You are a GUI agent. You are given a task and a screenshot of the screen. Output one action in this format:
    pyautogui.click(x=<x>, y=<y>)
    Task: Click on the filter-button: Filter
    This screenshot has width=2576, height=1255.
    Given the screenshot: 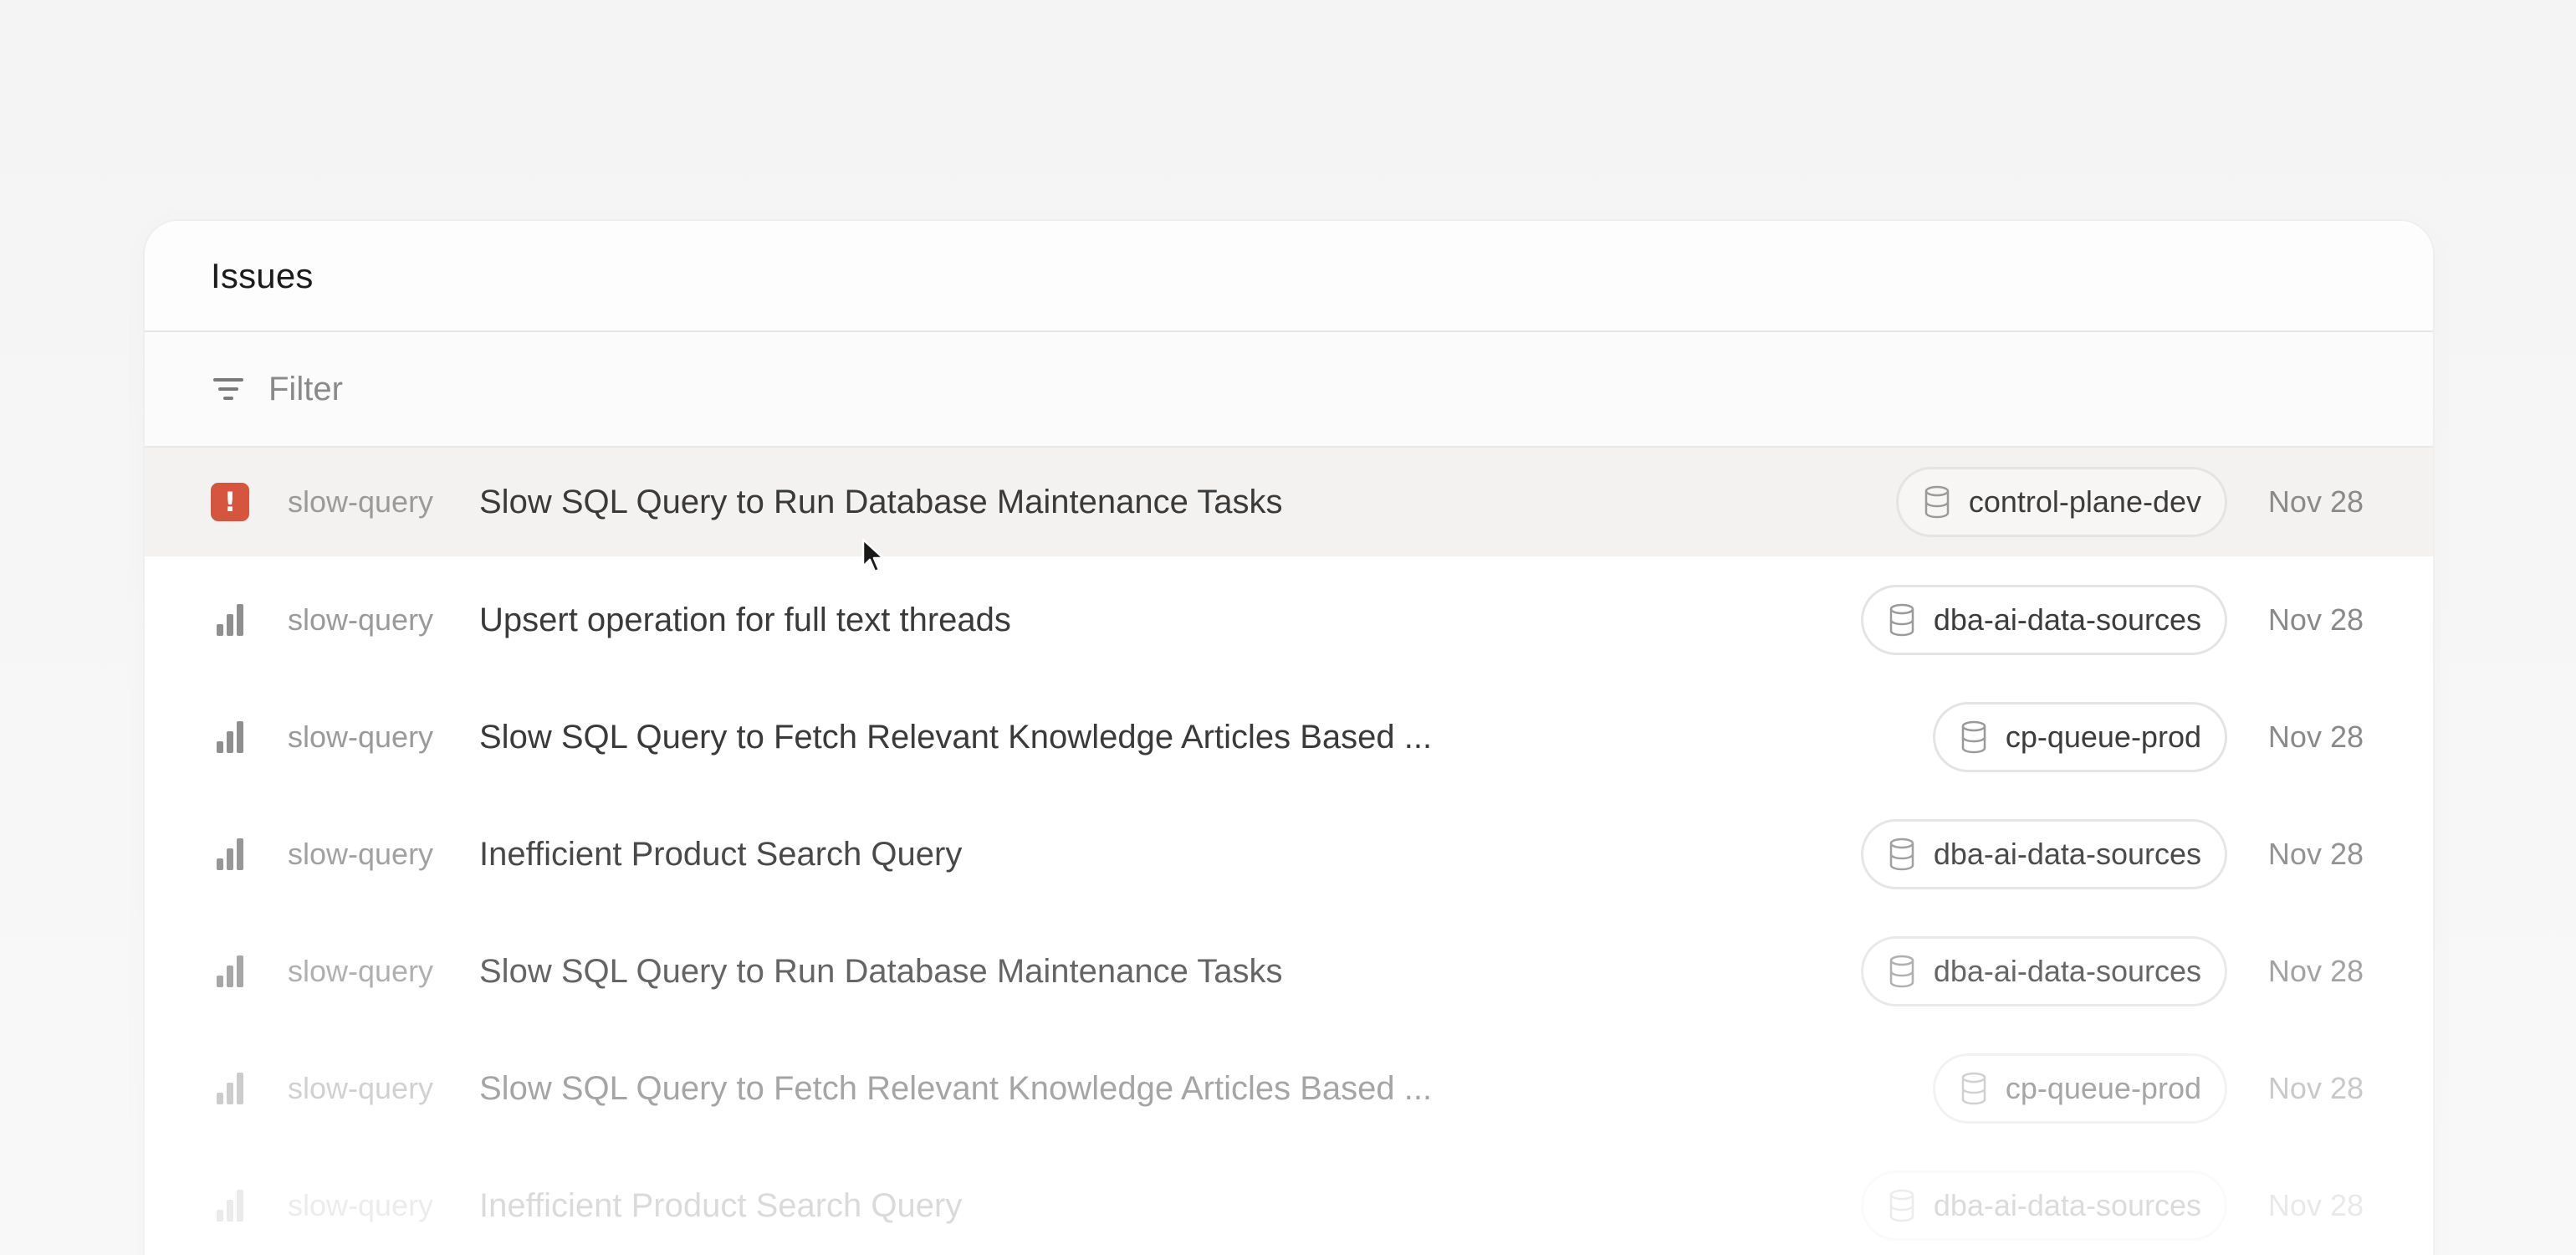 What is the action you would take?
    pyautogui.click(x=1289, y=390)
    